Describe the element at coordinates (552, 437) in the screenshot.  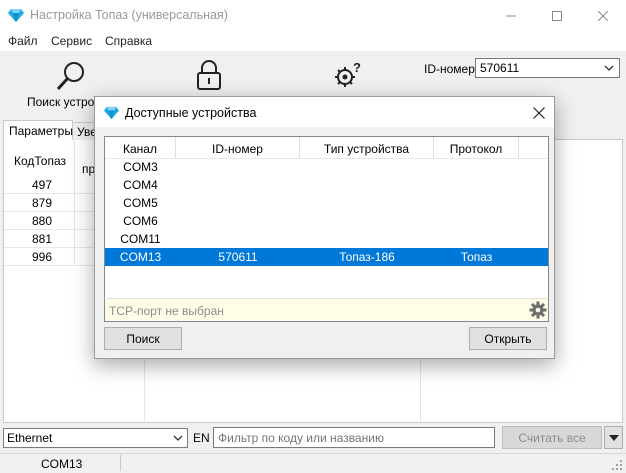
I see `read-all-button: Считать все` at that location.